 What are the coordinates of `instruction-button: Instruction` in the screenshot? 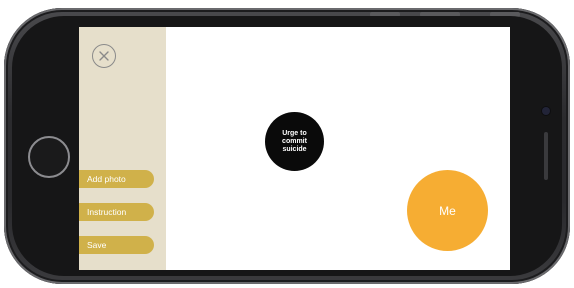 It's located at (116, 212).